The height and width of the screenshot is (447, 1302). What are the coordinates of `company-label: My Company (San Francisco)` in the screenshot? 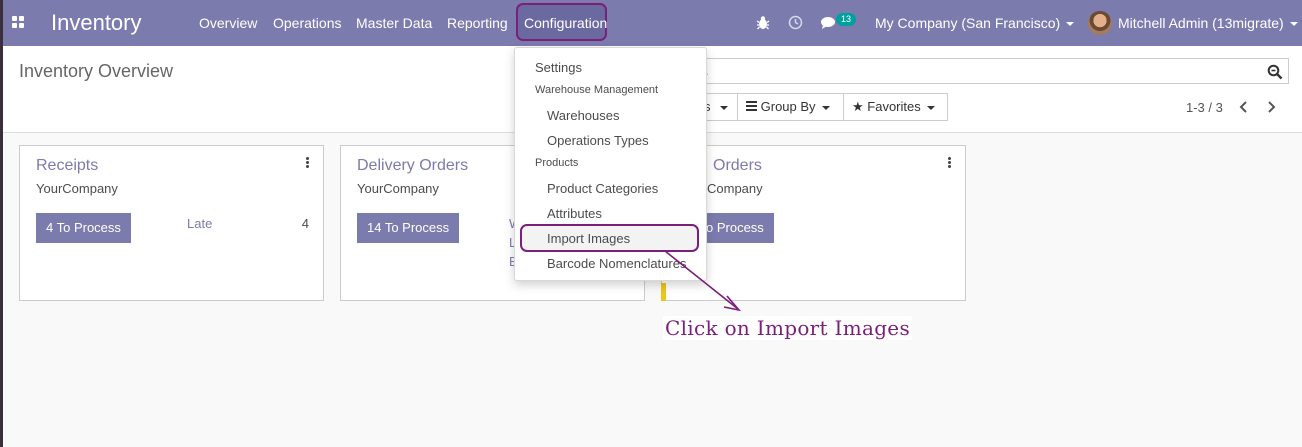 It's located at (968, 23).